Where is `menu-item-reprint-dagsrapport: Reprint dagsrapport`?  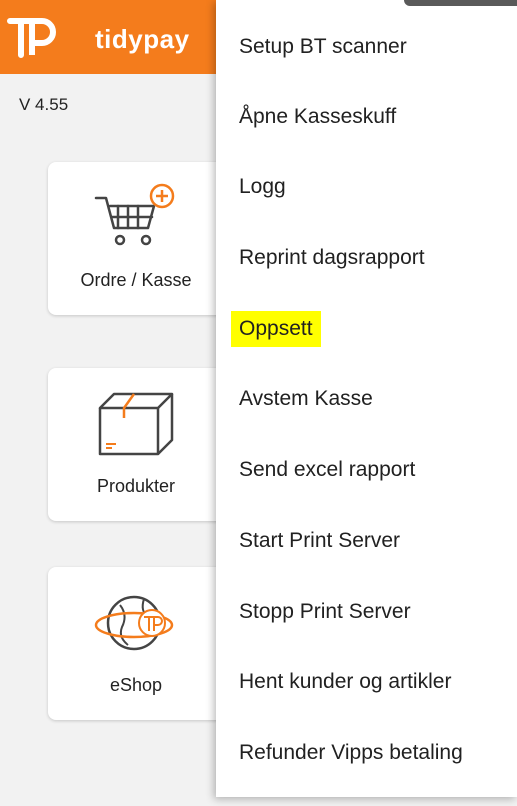
menu-item-reprint-dagsrapport: Reprint dagsrapport is located at coordinates (366, 258).